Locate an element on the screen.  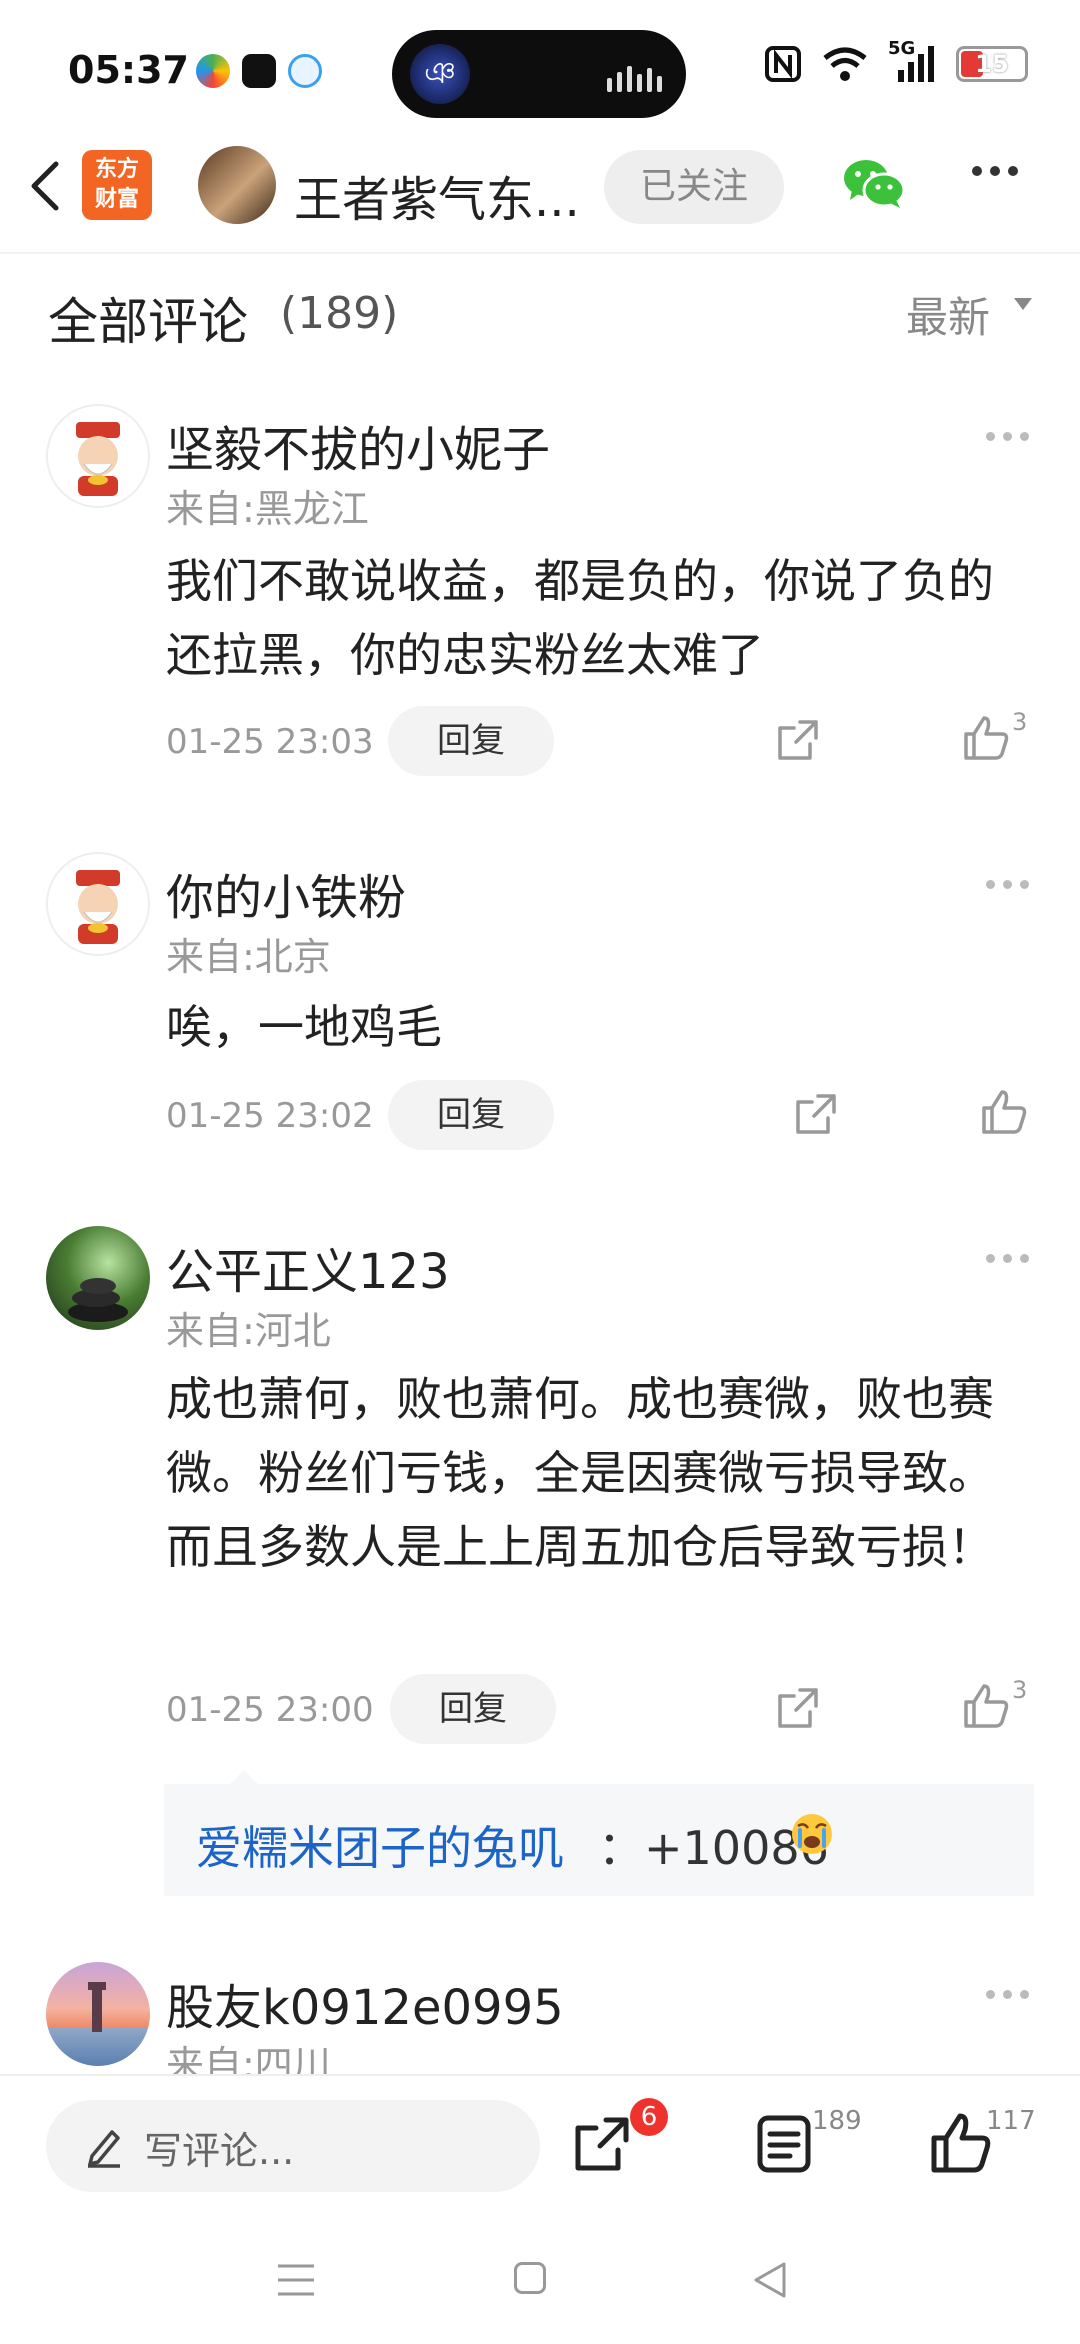
commenter-location: 来自:北京 is located at coordinates (248, 957).